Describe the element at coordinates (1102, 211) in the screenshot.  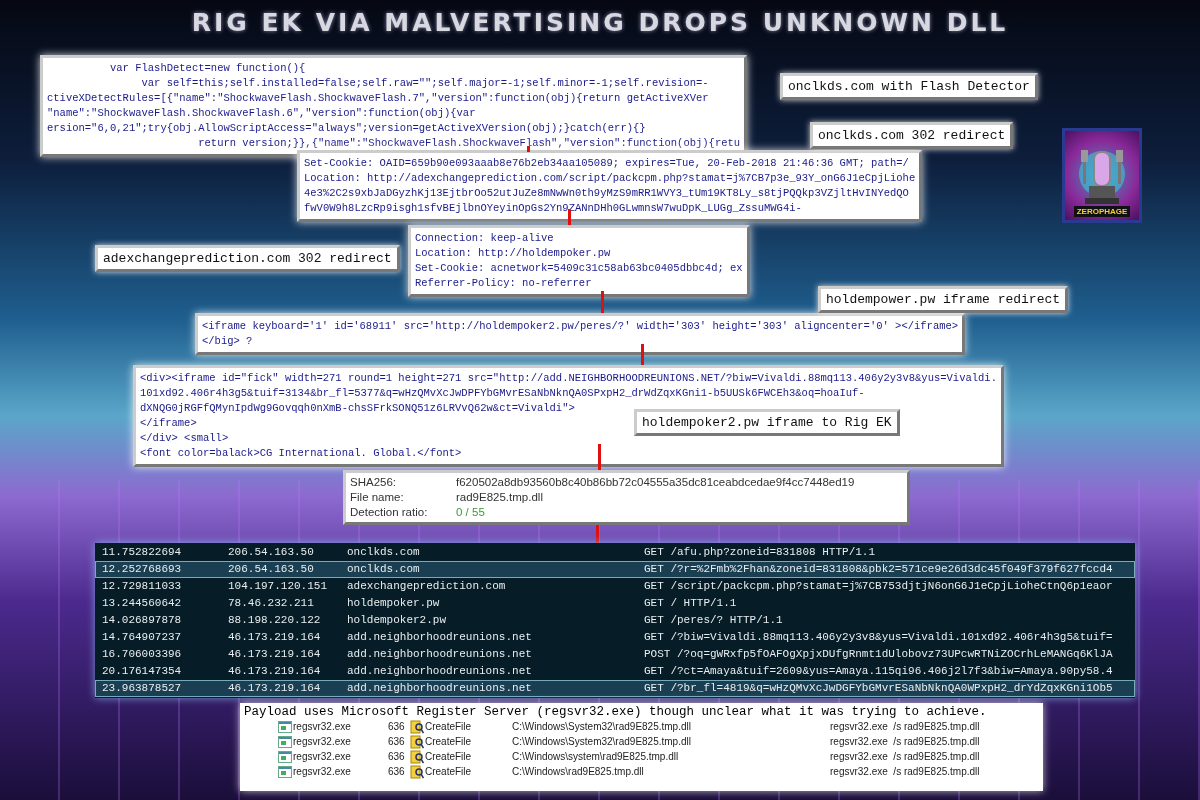
I see `logo-text: ZEROPHAGE` at that location.